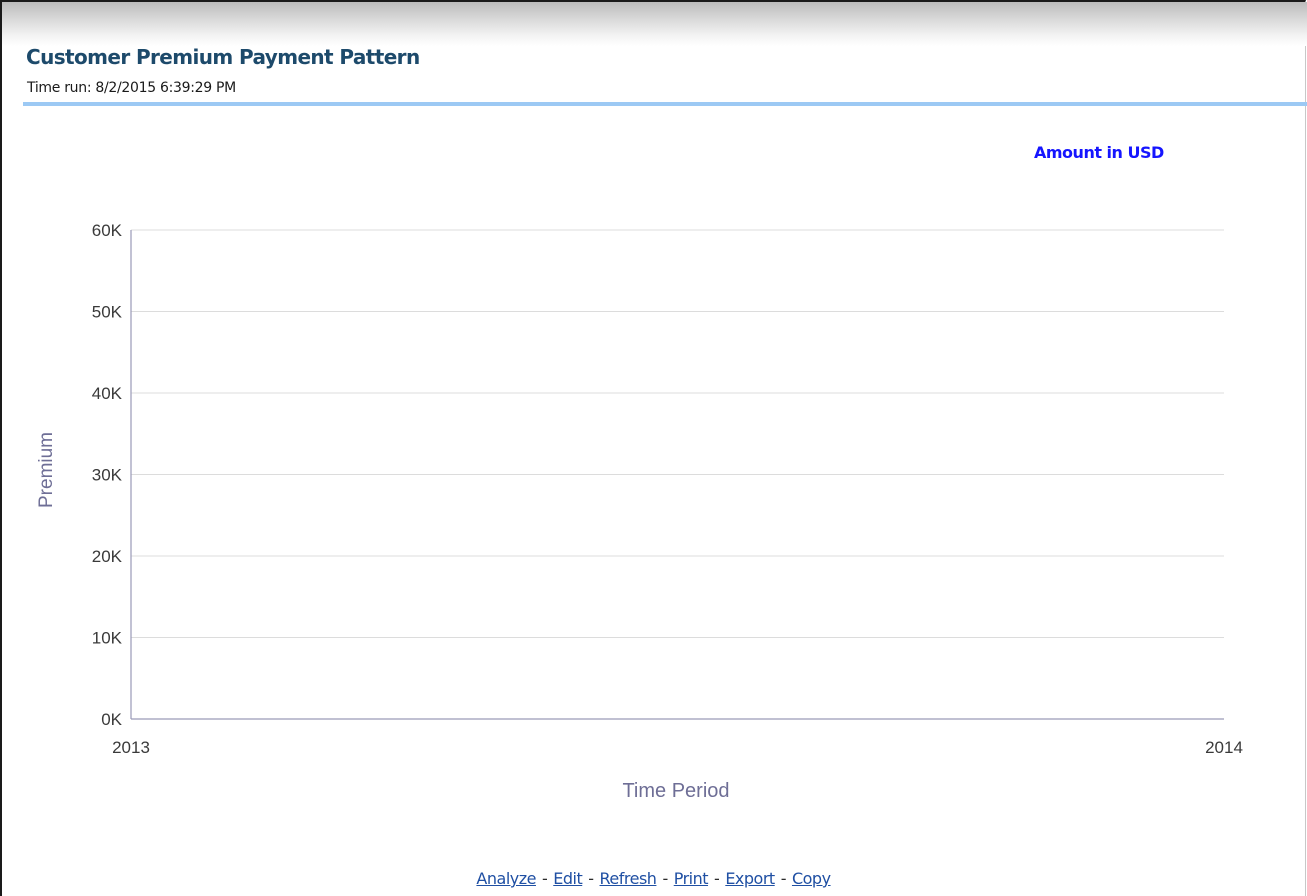 The image size is (1307, 896). I want to click on y-axis-title: Premium, so click(46, 470).